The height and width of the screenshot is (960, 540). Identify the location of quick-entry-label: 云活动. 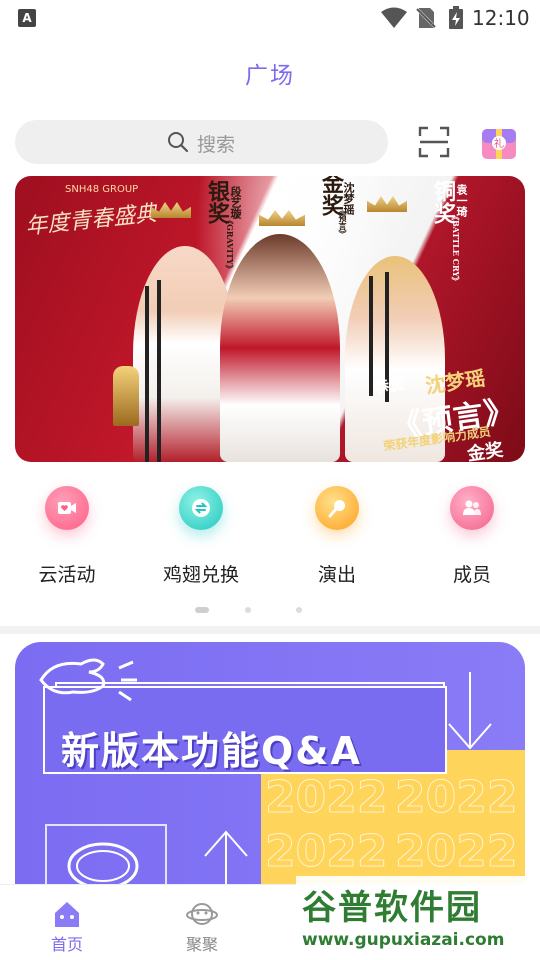
(67, 575).